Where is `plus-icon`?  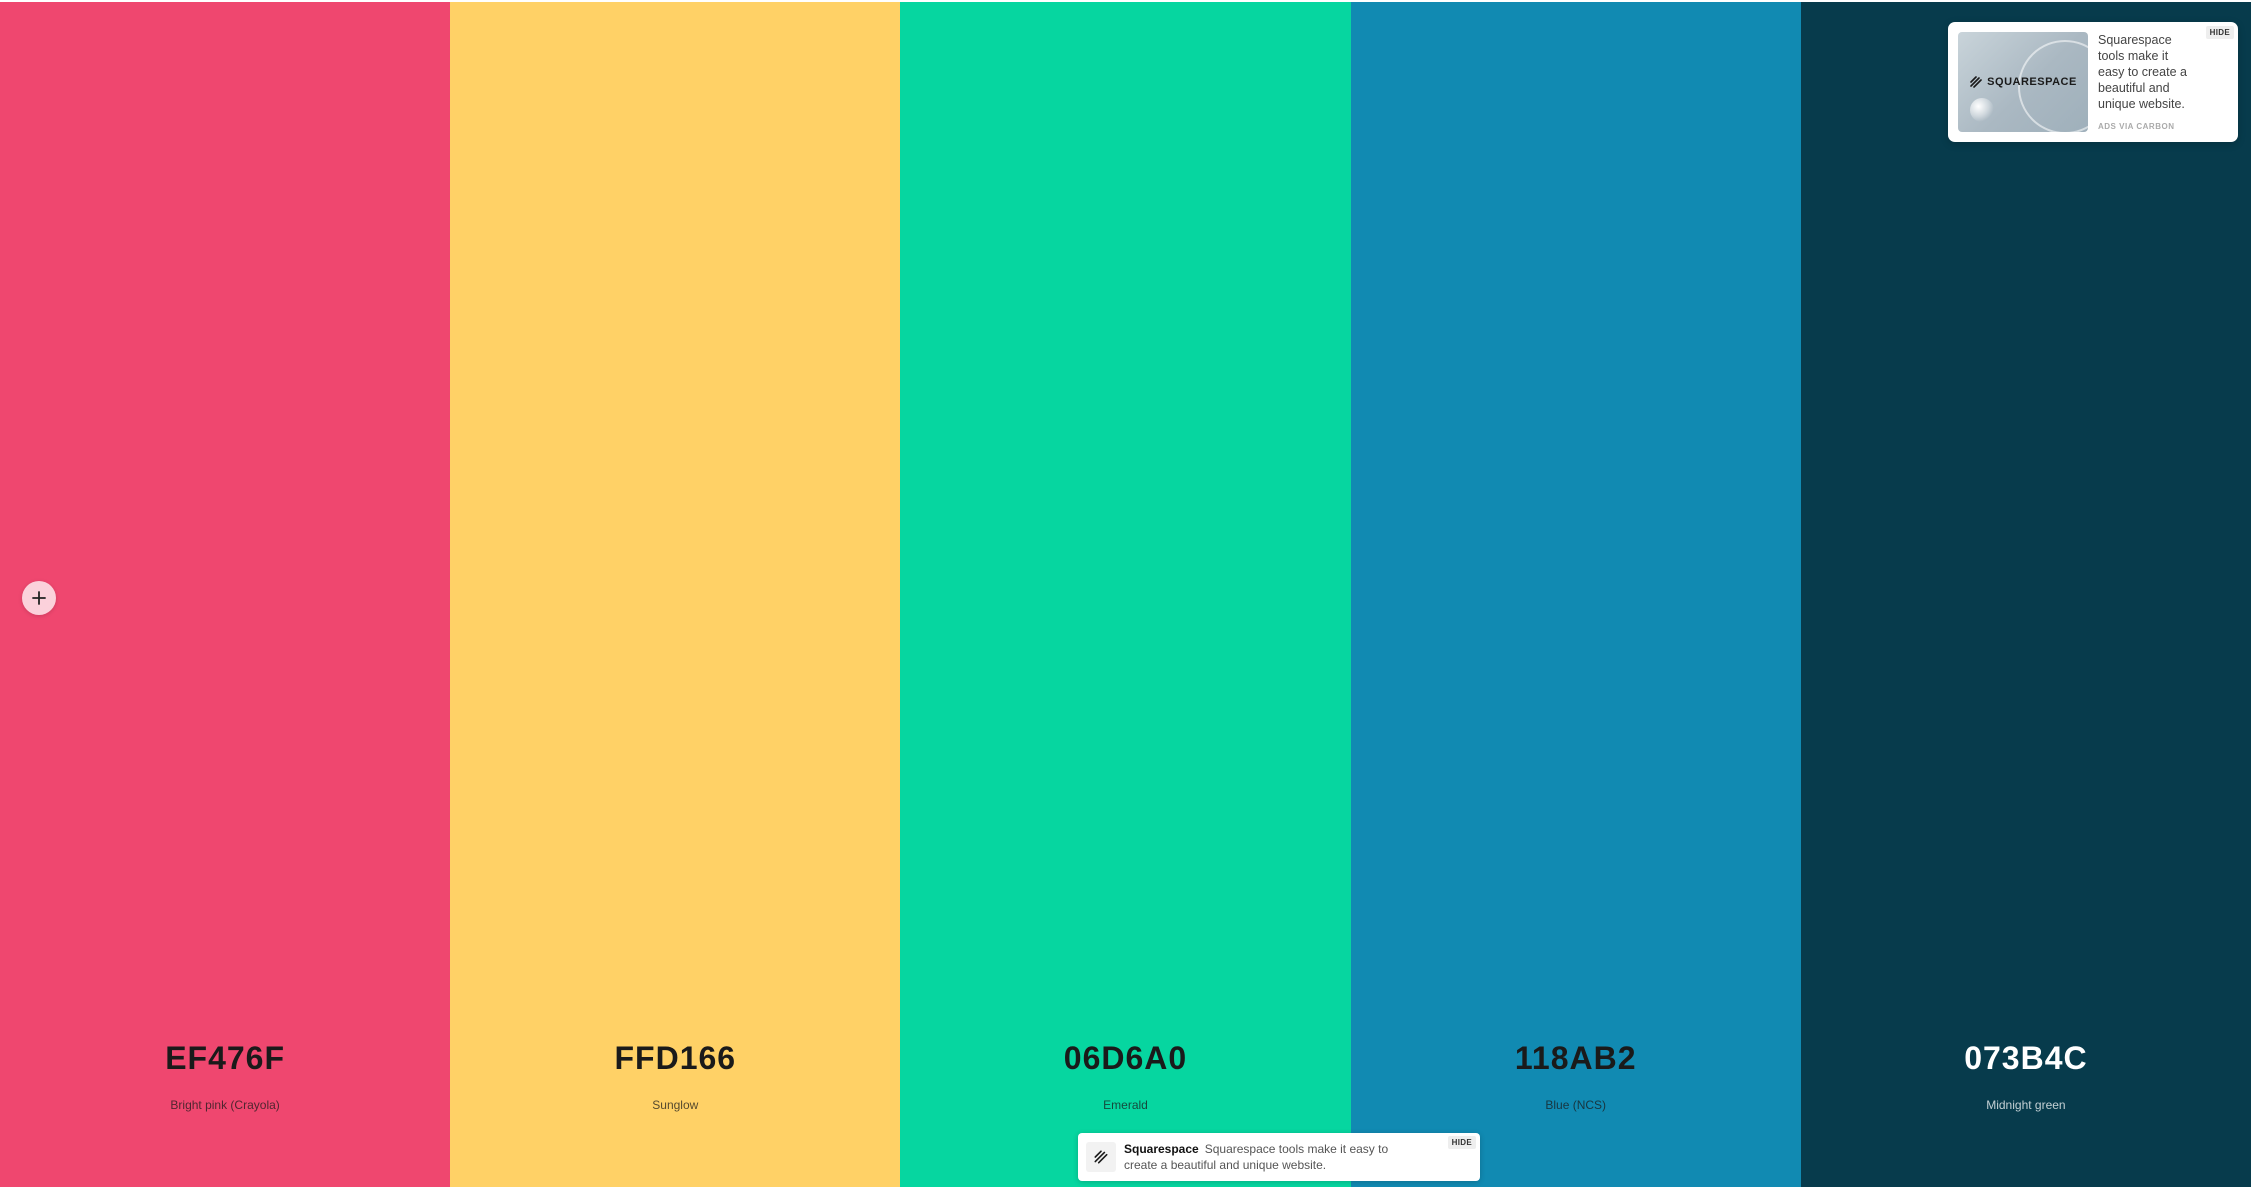 plus-icon is located at coordinates (39, 598).